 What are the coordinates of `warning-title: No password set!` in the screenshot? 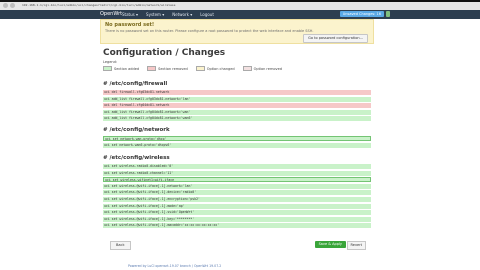 It's located at (130, 25).